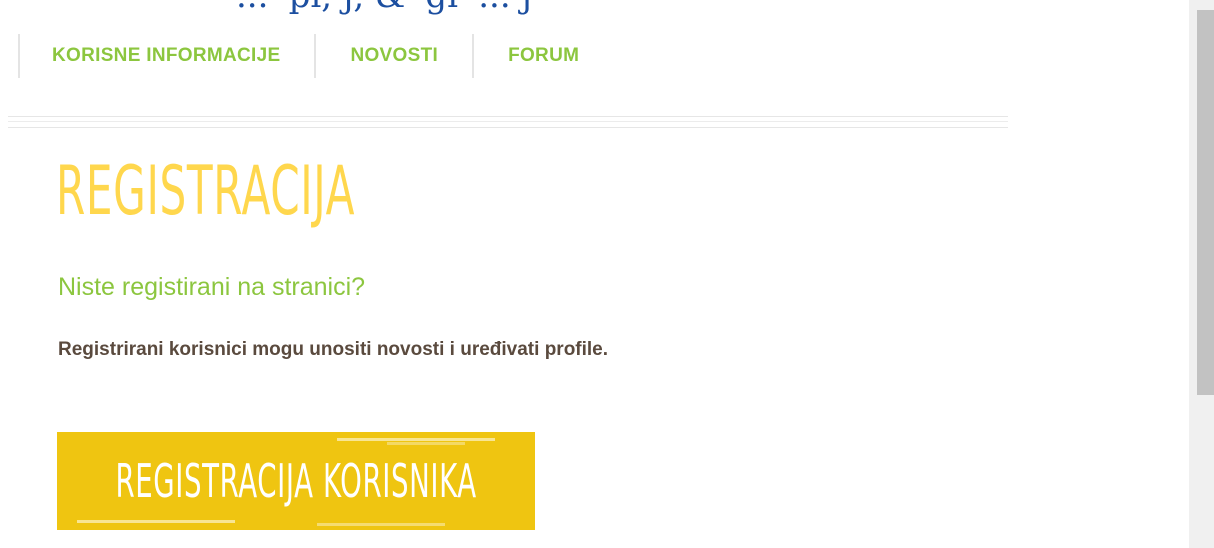 This screenshot has height=548, width=1214. What do you see at coordinates (206, 191) in the screenshot?
I see `page-title: REGISTRACIJA` at bounding box center [206, 191].